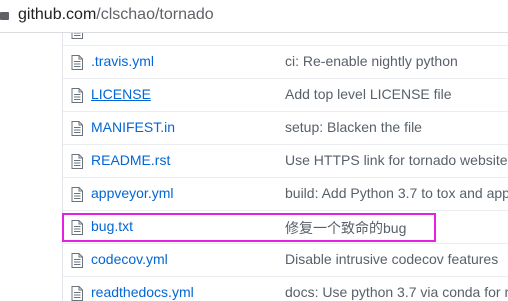 The width and height of the screenshot is (508, 301). I want to click on file-name-link: bug.txt, so click(112, 226).